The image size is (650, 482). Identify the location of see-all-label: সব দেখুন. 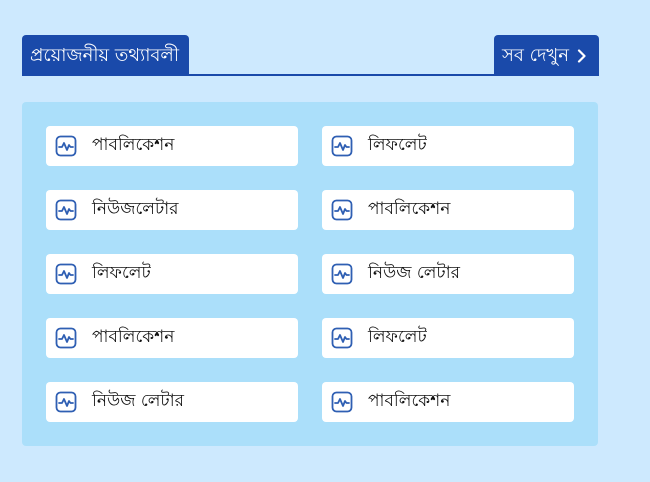
(535, 55).